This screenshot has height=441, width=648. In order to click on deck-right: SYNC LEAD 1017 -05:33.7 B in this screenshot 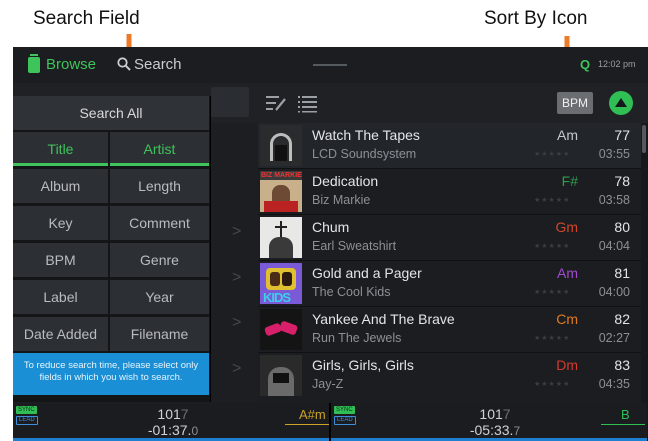, I will do `click(489, 422)`.